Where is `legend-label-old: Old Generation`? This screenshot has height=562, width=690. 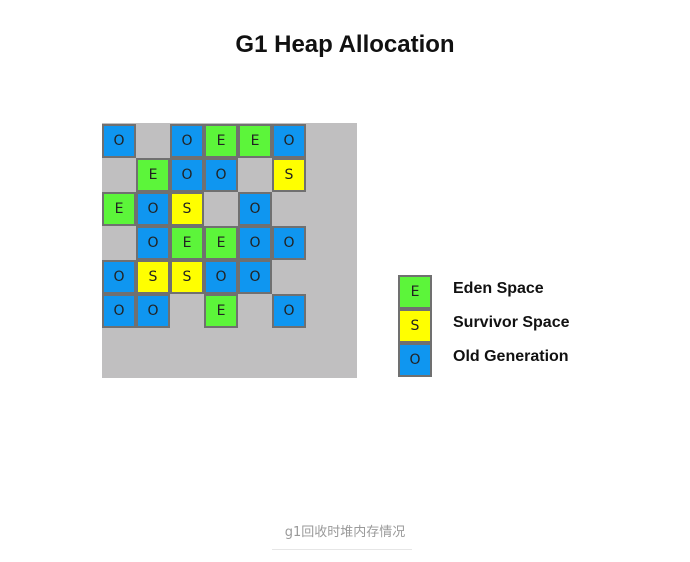
legend-label-old: Old Generation is located at coordinates (511, 356).